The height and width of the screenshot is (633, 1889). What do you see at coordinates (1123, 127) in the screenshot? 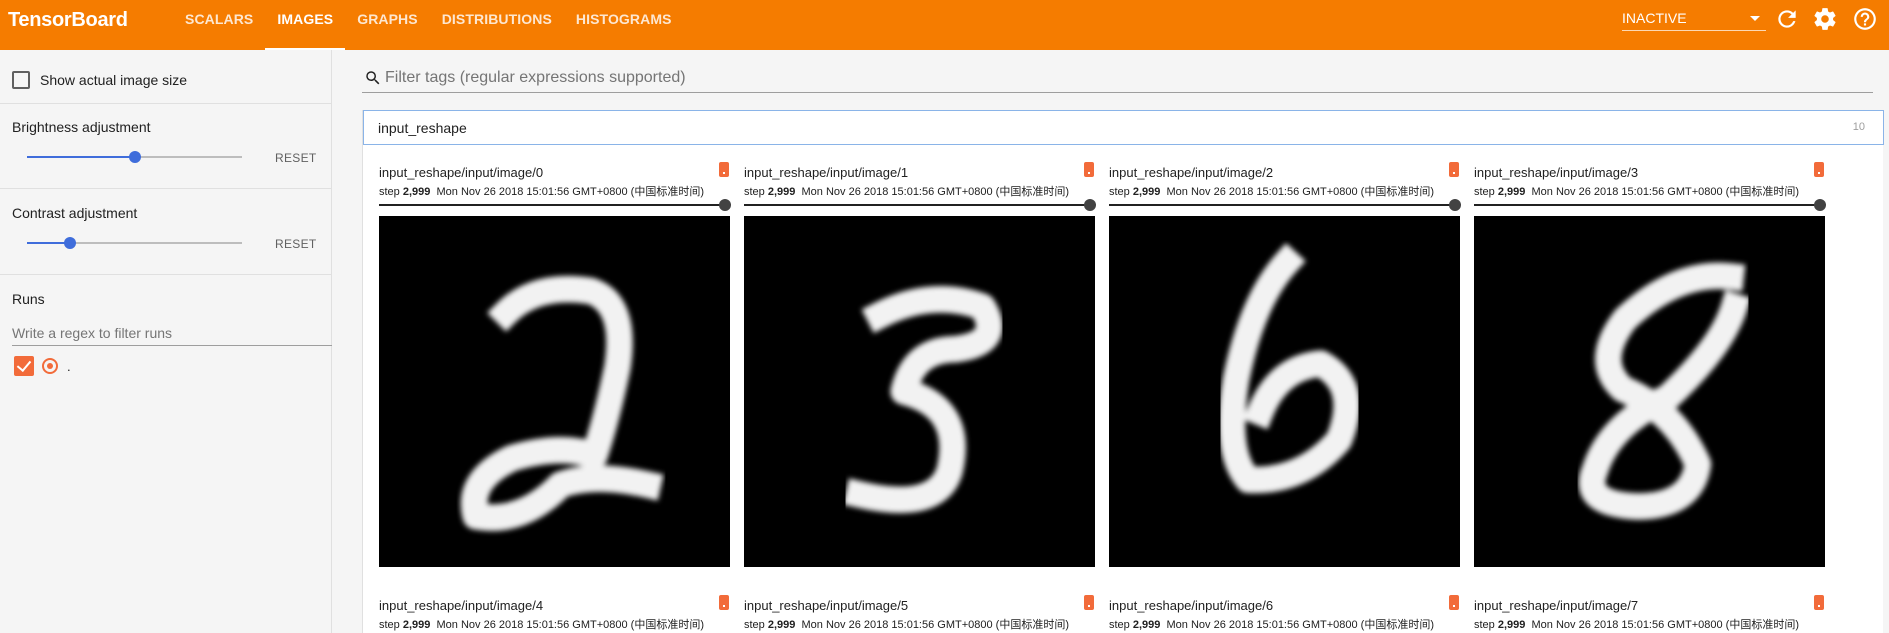
I see `tag-group-header: input_reshape 10` at bounding box center [1123, 127].